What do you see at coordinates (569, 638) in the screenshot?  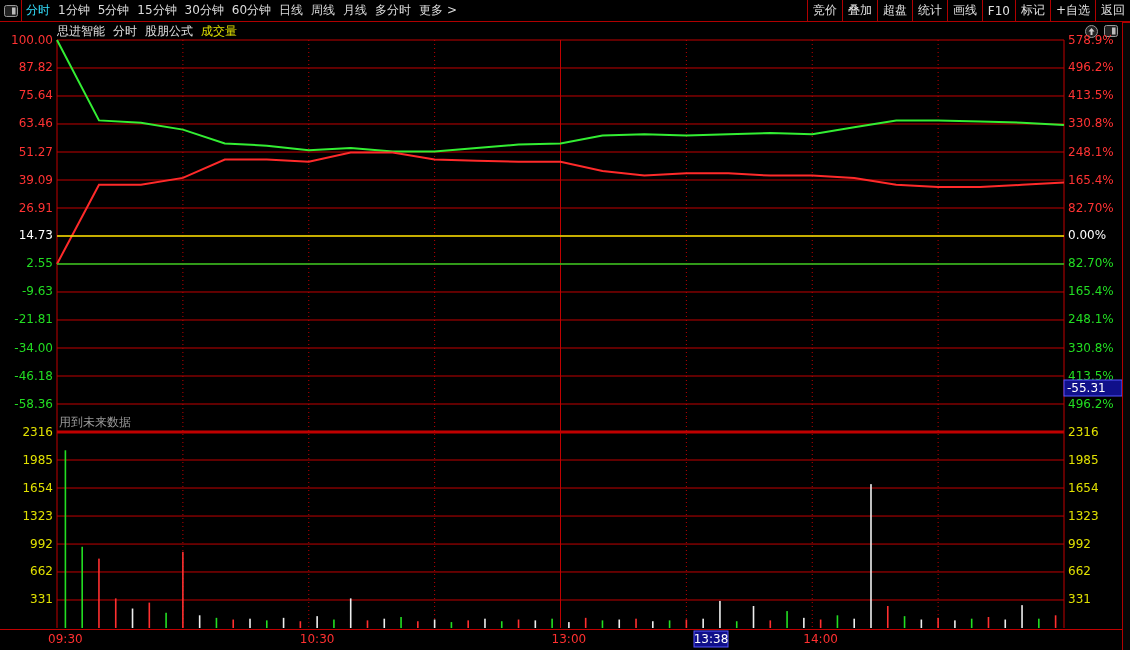 I see `time-label: 13:00` at bounding box center [569, 638].